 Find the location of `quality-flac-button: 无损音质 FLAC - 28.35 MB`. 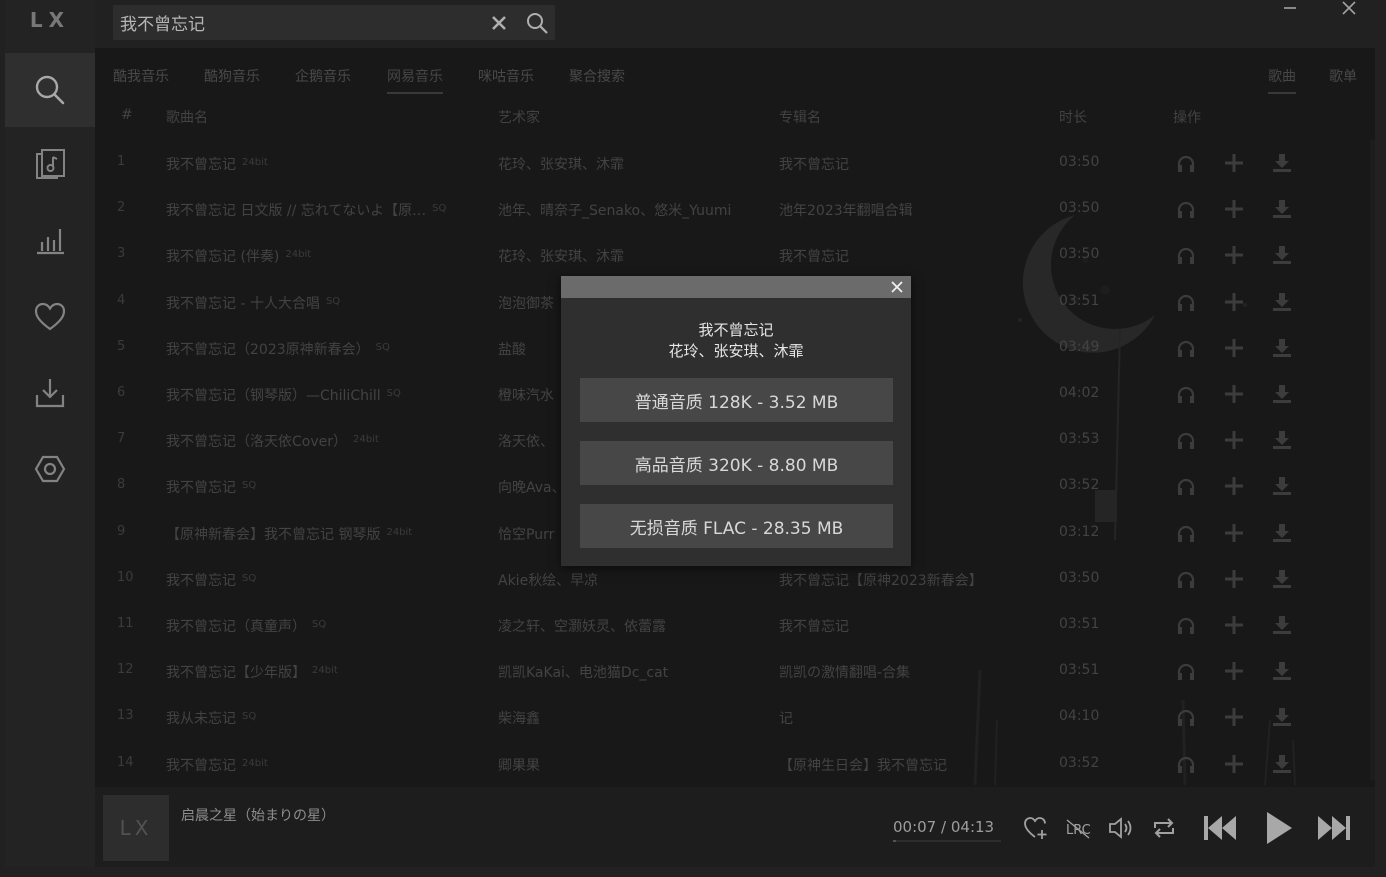

quality-flac-button: 无损音质 FLAC - 28.35 MB is located at coordinates (736, 526).